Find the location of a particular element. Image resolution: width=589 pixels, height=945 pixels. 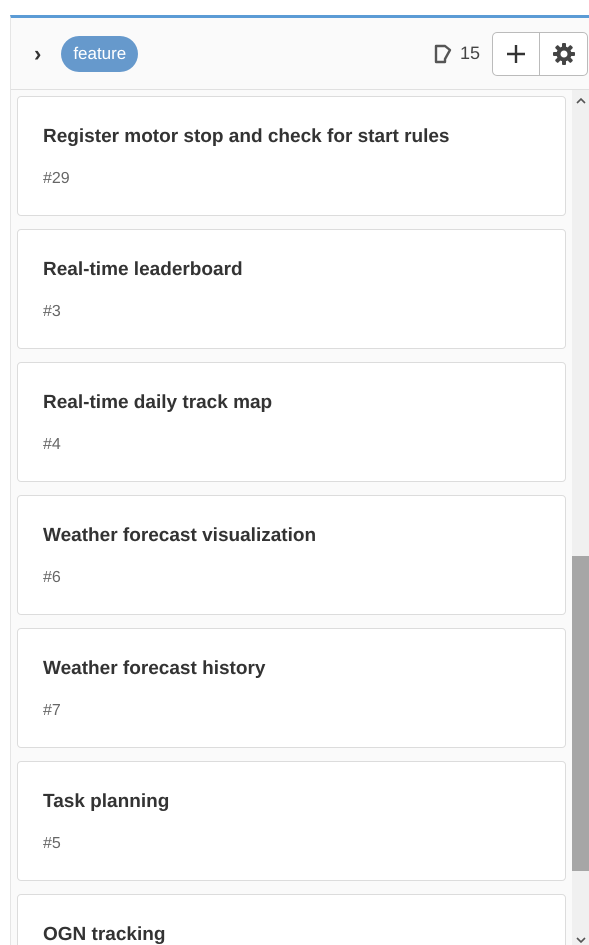

issue-card: Register motor stop and check for start rules #29 is located at coordinates (291, 156).